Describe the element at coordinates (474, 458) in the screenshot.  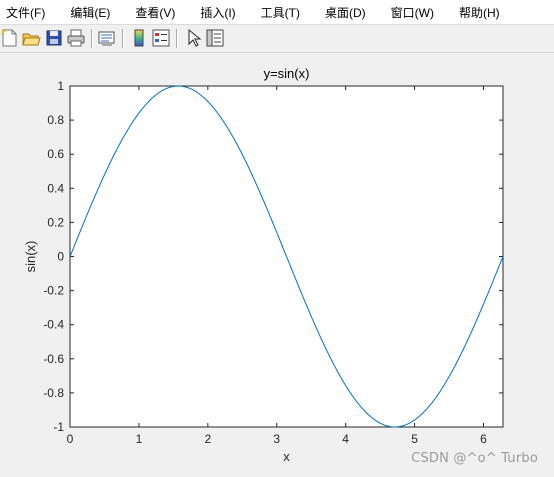
I see `watermark: CSDN @^o^ Turbo` at that location.